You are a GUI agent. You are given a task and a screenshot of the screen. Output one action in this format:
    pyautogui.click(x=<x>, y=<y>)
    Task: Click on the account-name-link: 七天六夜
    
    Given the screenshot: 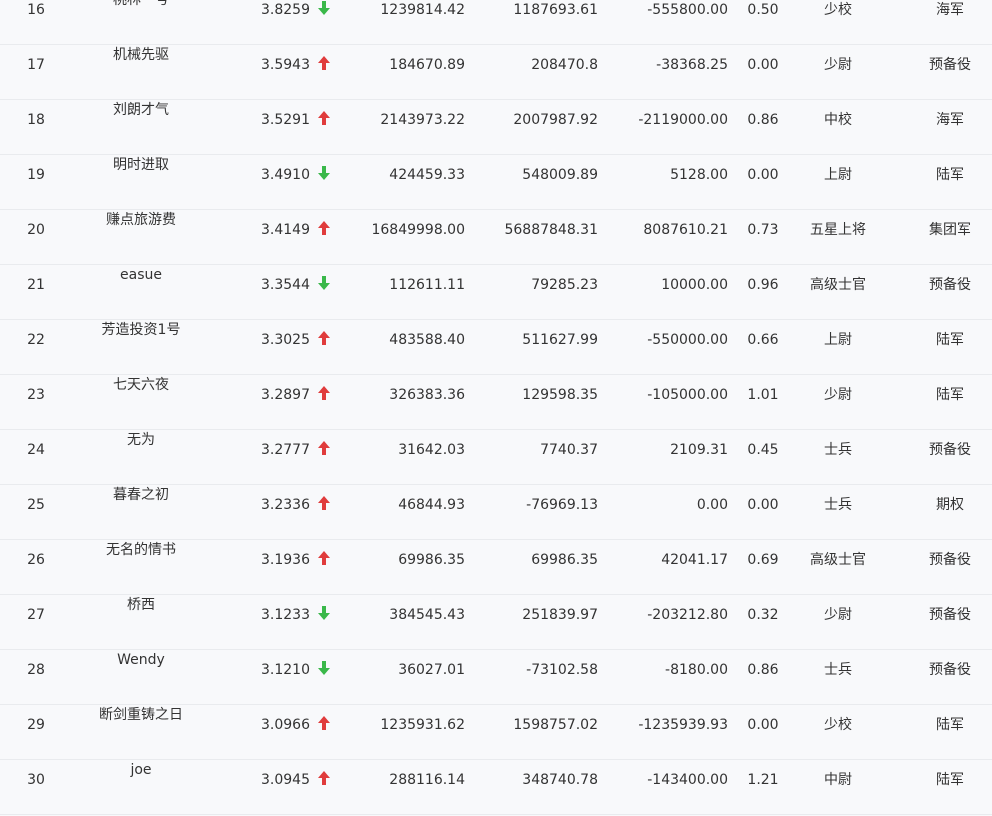 What is the action you would take?
    pyautogui.click(x=141, y=385)
    